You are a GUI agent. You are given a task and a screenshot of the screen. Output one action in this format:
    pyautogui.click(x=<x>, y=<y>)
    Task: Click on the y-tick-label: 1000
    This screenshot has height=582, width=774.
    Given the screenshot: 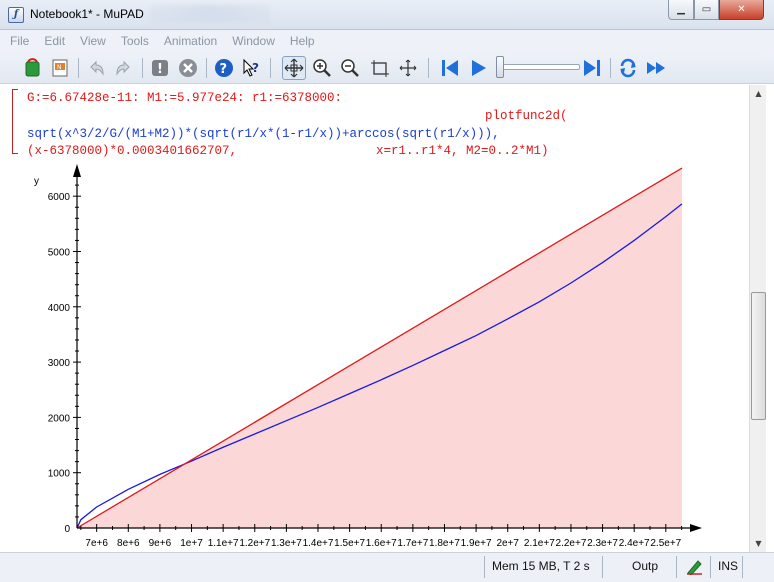 What is the action you would take?
    pyautogui.click(x=59, y=474)
    